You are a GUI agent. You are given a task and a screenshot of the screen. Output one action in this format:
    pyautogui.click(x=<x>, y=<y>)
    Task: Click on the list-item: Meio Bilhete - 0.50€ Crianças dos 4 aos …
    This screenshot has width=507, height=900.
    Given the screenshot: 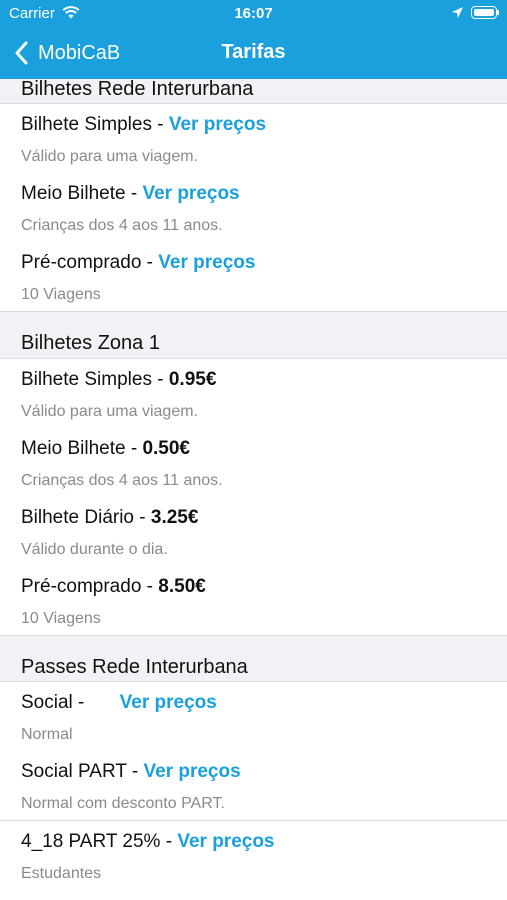 What is the action you would take?
    pyautogui.click(x=253, y=462)
    